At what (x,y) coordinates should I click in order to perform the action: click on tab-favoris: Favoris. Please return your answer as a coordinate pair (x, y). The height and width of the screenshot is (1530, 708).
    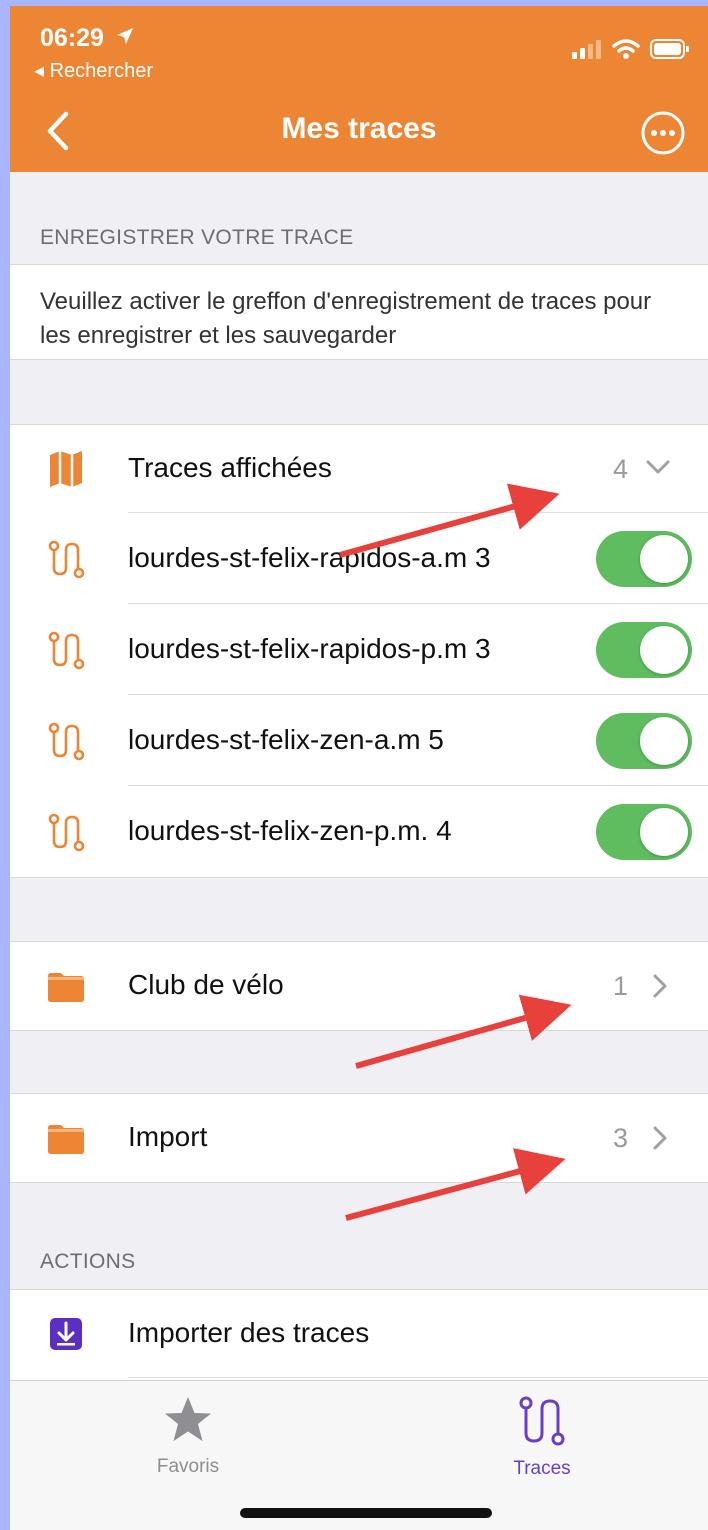
    Looking at the image, I should click on (188, 1436).